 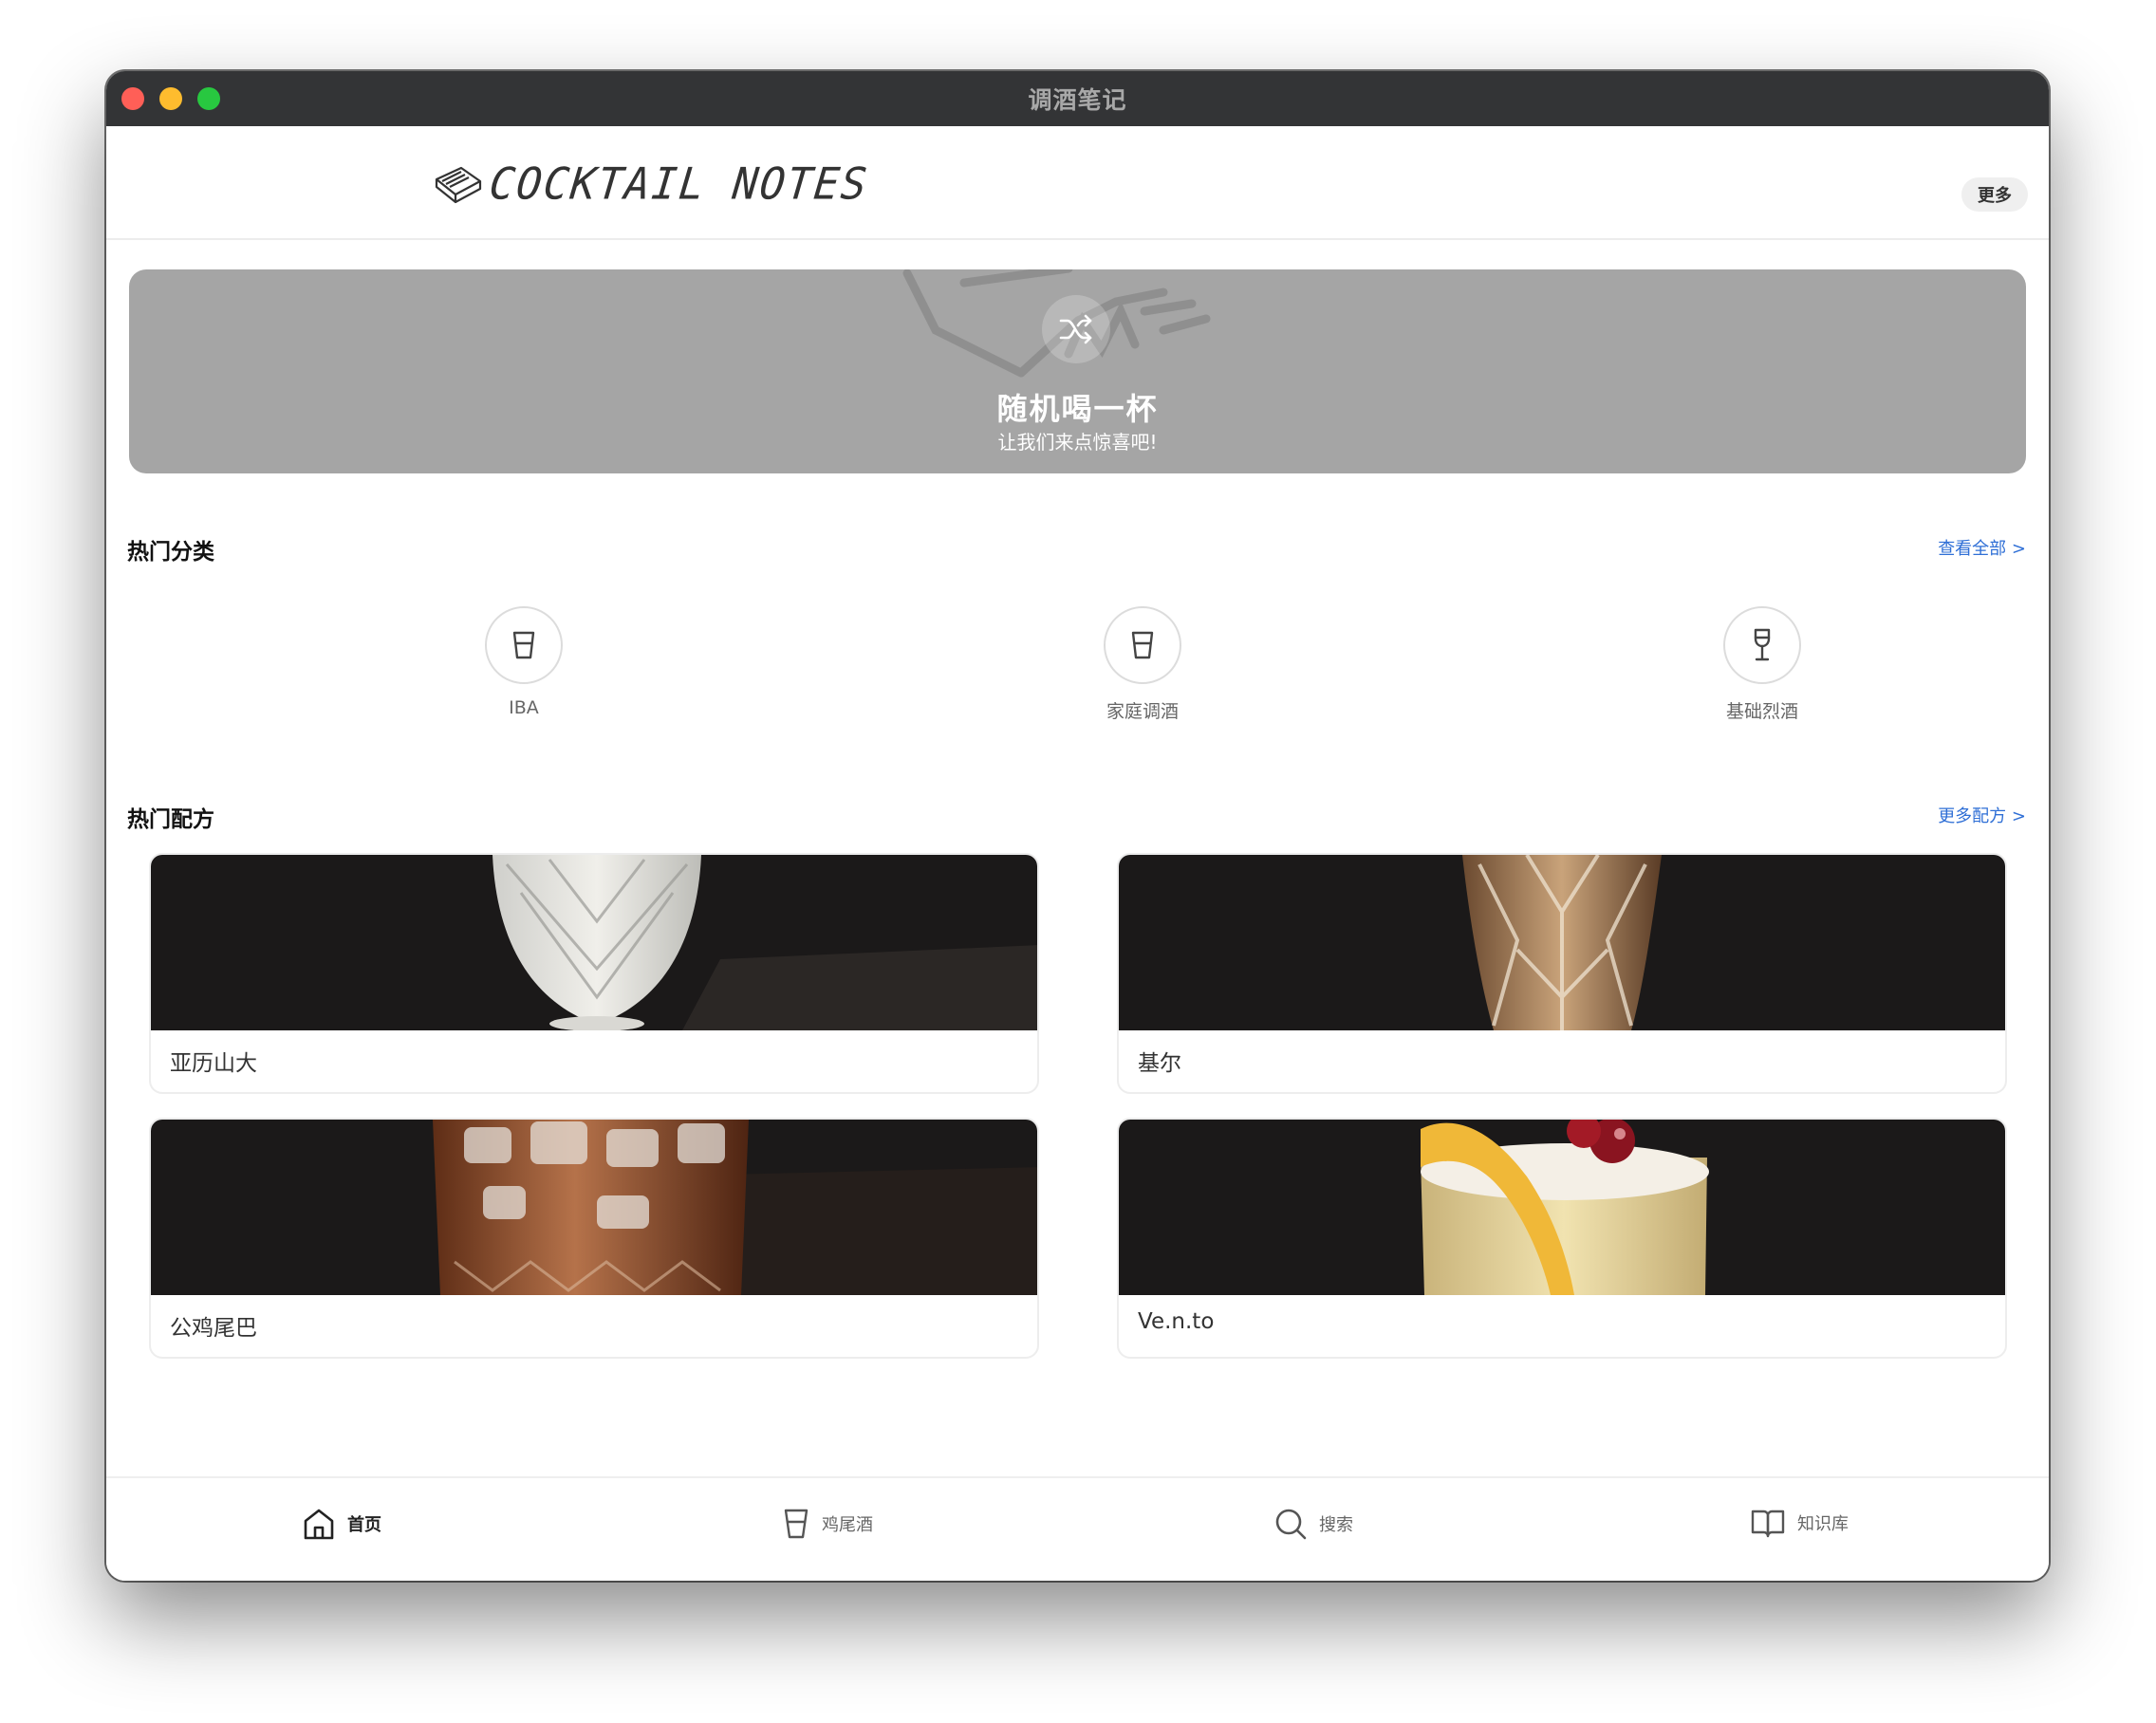 I want to click on tab-search: 搜索, so click(x=1313, y=1524).